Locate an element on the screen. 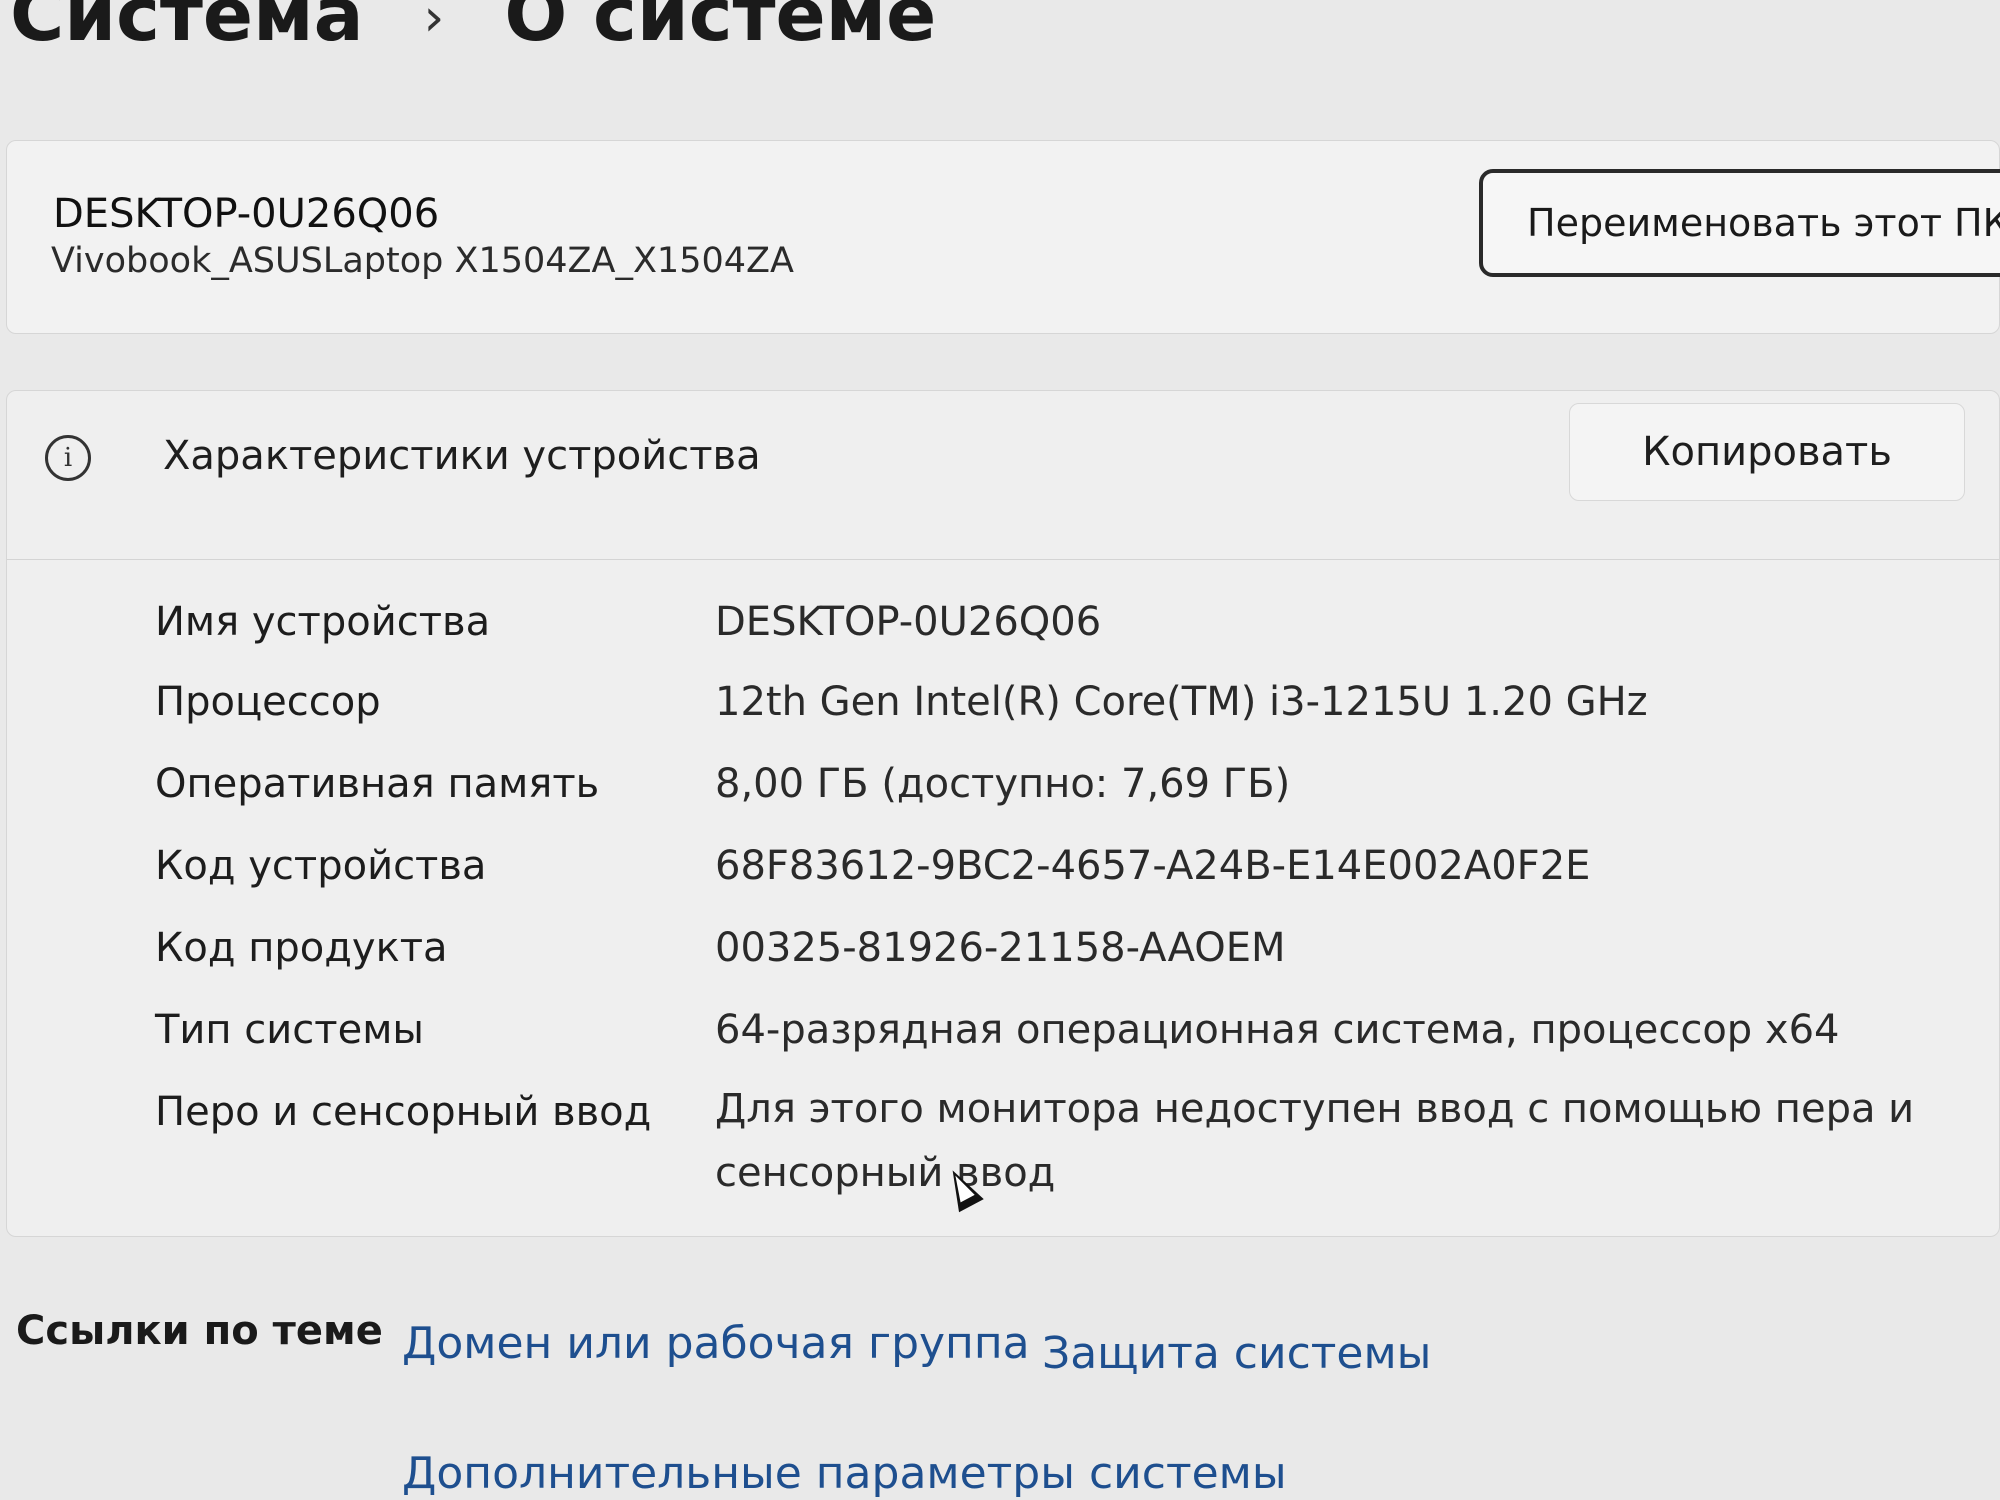  link-advanced-system-settings: Дополнительные параметры системы is located at coordinates (844, 1473).